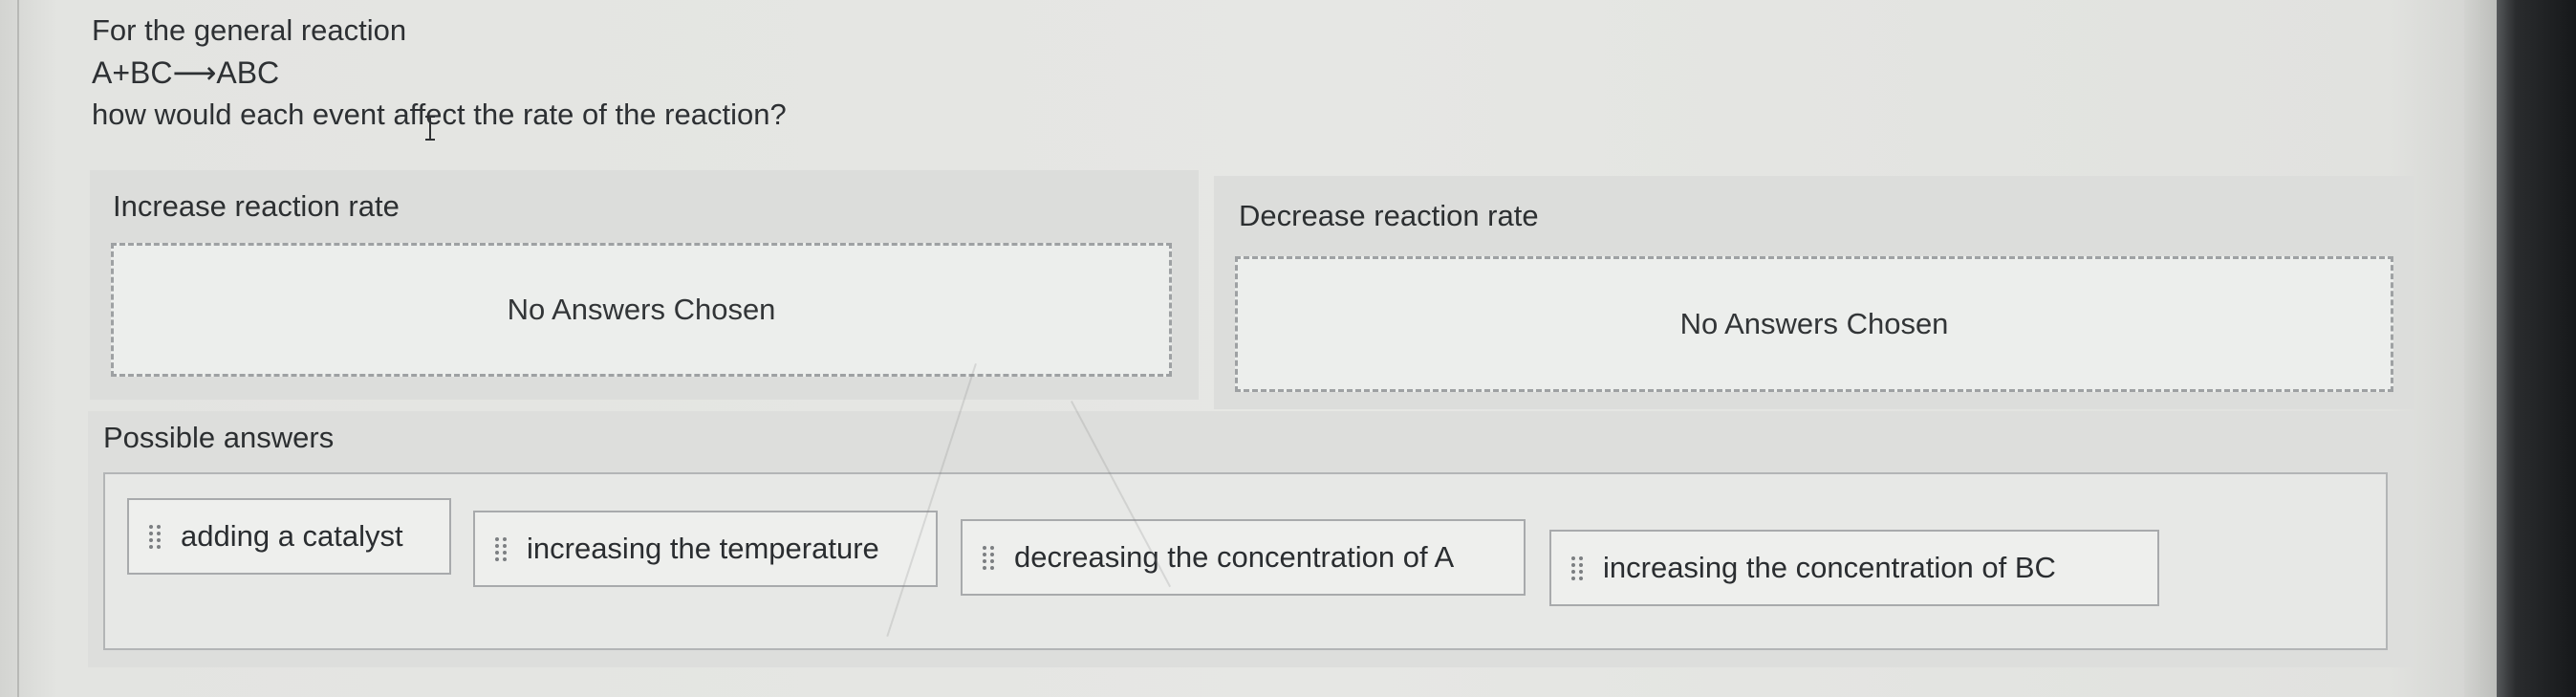 The width and height of the screenshot is (2576, 697). Describe the element at coordinates (186, 72) in the screenshot. I see `reaction-equation: A+BC⟶ABC` at that location.